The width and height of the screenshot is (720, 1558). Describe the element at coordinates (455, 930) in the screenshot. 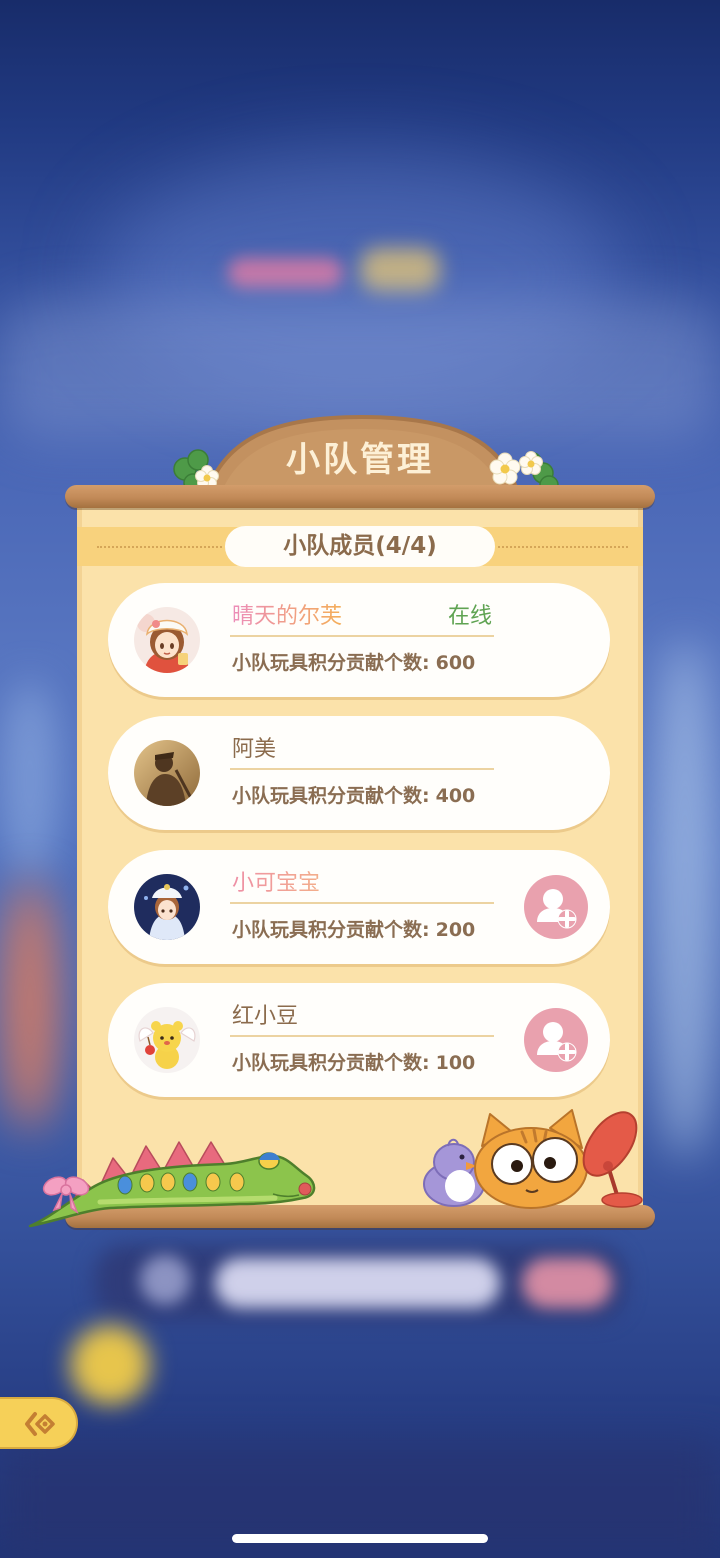

I see `contribution-count: 200` at that location.